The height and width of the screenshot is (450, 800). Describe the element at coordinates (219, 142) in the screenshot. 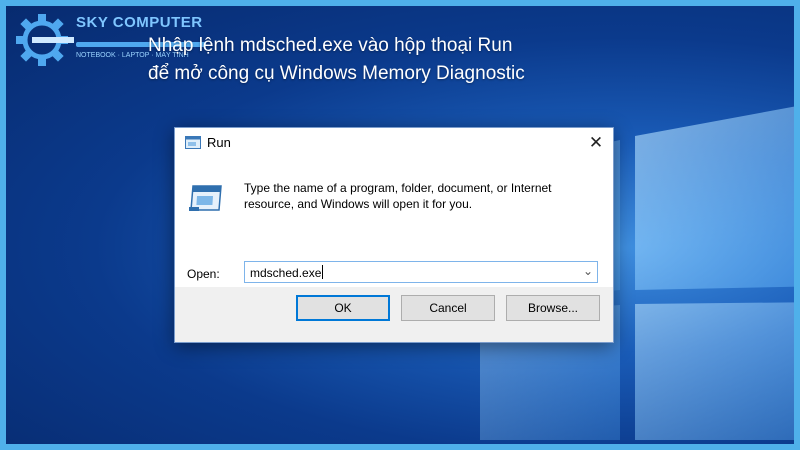

I see `dialog-title: Run` at that location.